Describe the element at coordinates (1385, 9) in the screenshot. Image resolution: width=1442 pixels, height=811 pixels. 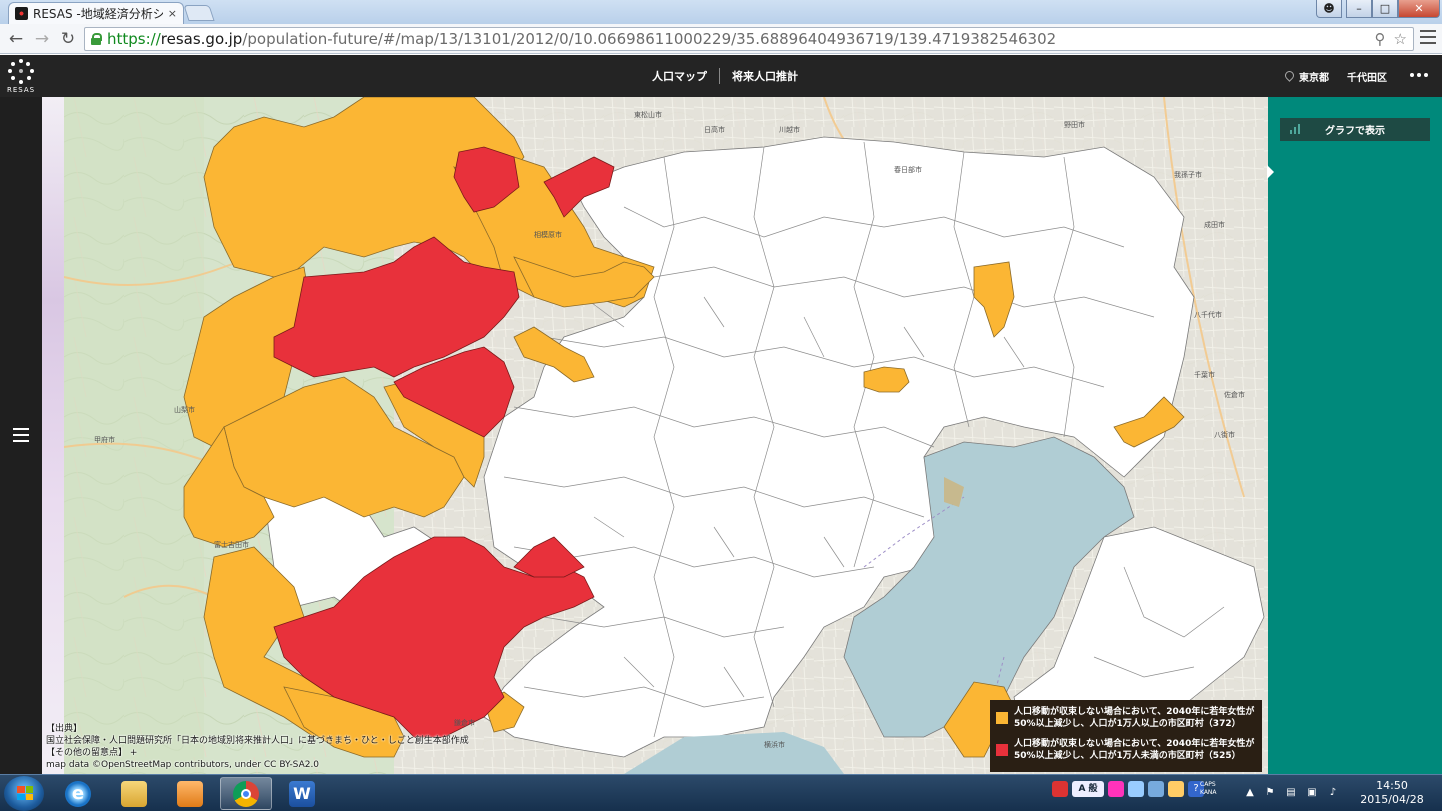
I see `maximize-button: □` at that location.